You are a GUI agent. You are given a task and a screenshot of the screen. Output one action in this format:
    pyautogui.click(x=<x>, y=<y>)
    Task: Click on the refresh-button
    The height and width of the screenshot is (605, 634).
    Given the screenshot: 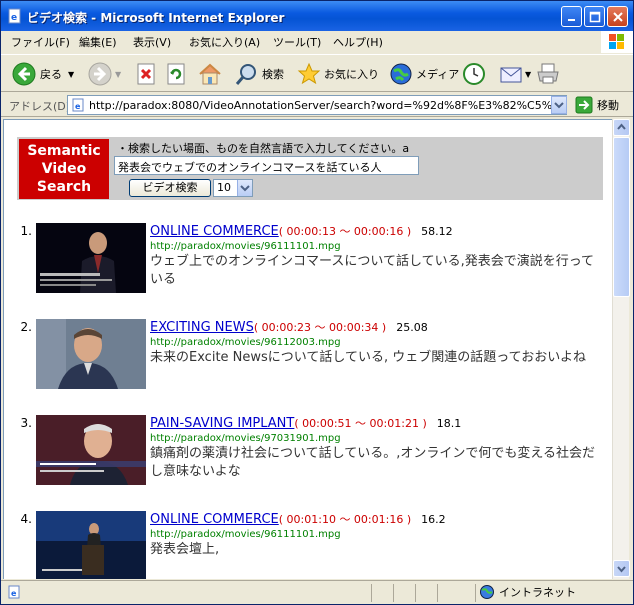 What is the action you would take?
    pyautogui.click(x=176, y=74)
    